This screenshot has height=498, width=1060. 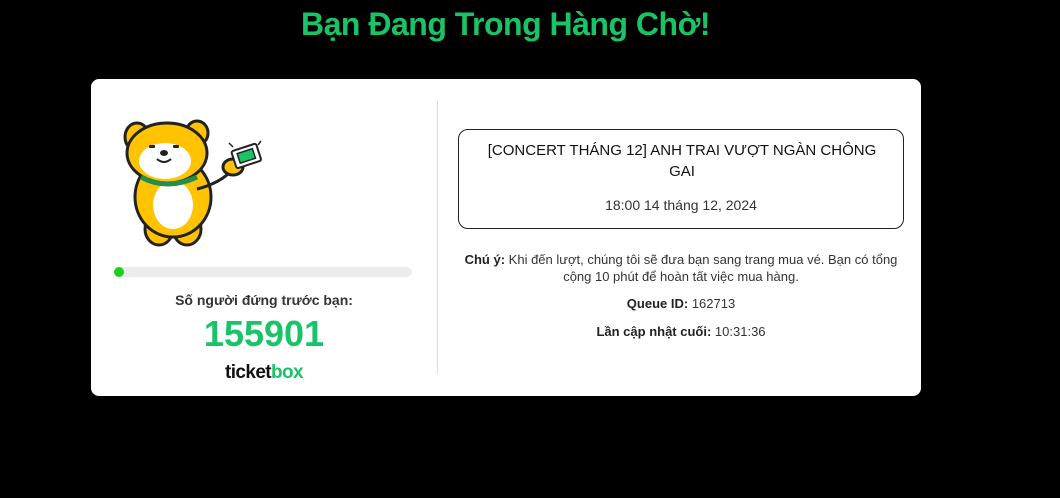 What do you see at coordinates (245, 155) in the screenshot?
I see `ticket-icon` at bounding box center [245, 155].